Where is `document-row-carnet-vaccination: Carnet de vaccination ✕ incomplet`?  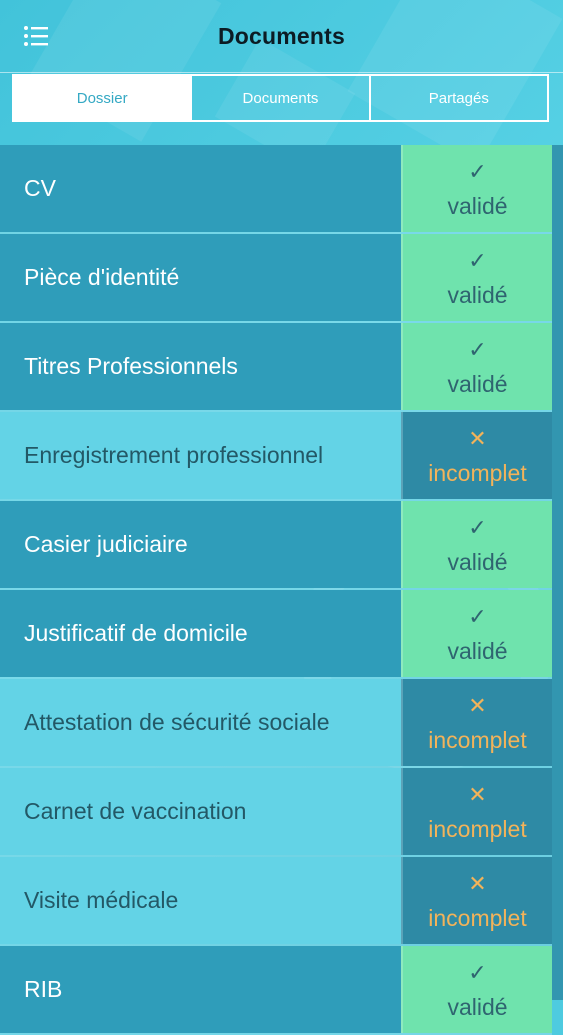 document-row-carnet-vaccination: Carnet de vaccination ✕ incomplet is located at coordinates (276, 812).